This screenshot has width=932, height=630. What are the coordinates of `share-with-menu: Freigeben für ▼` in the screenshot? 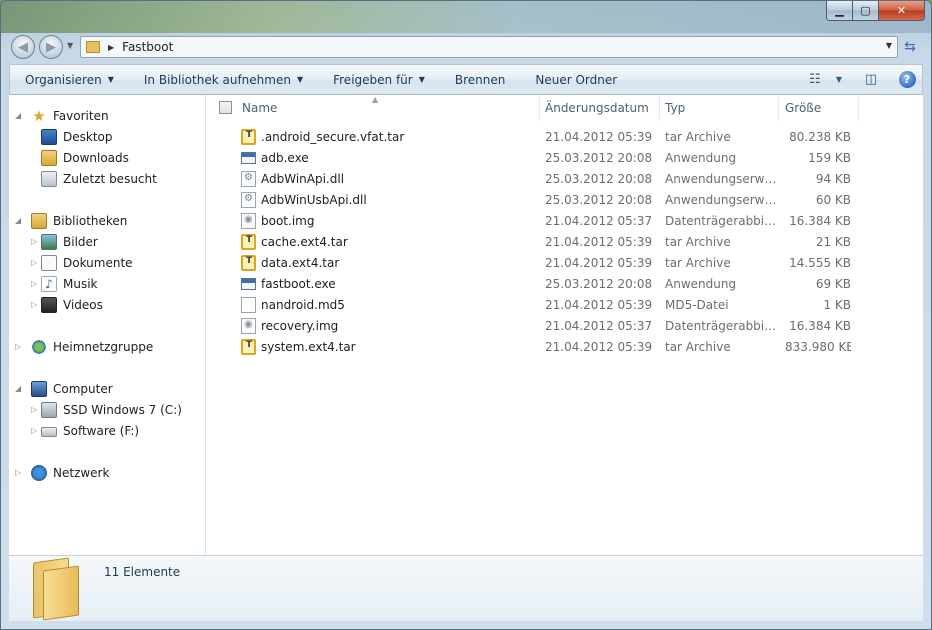 It's located at (379, 79).